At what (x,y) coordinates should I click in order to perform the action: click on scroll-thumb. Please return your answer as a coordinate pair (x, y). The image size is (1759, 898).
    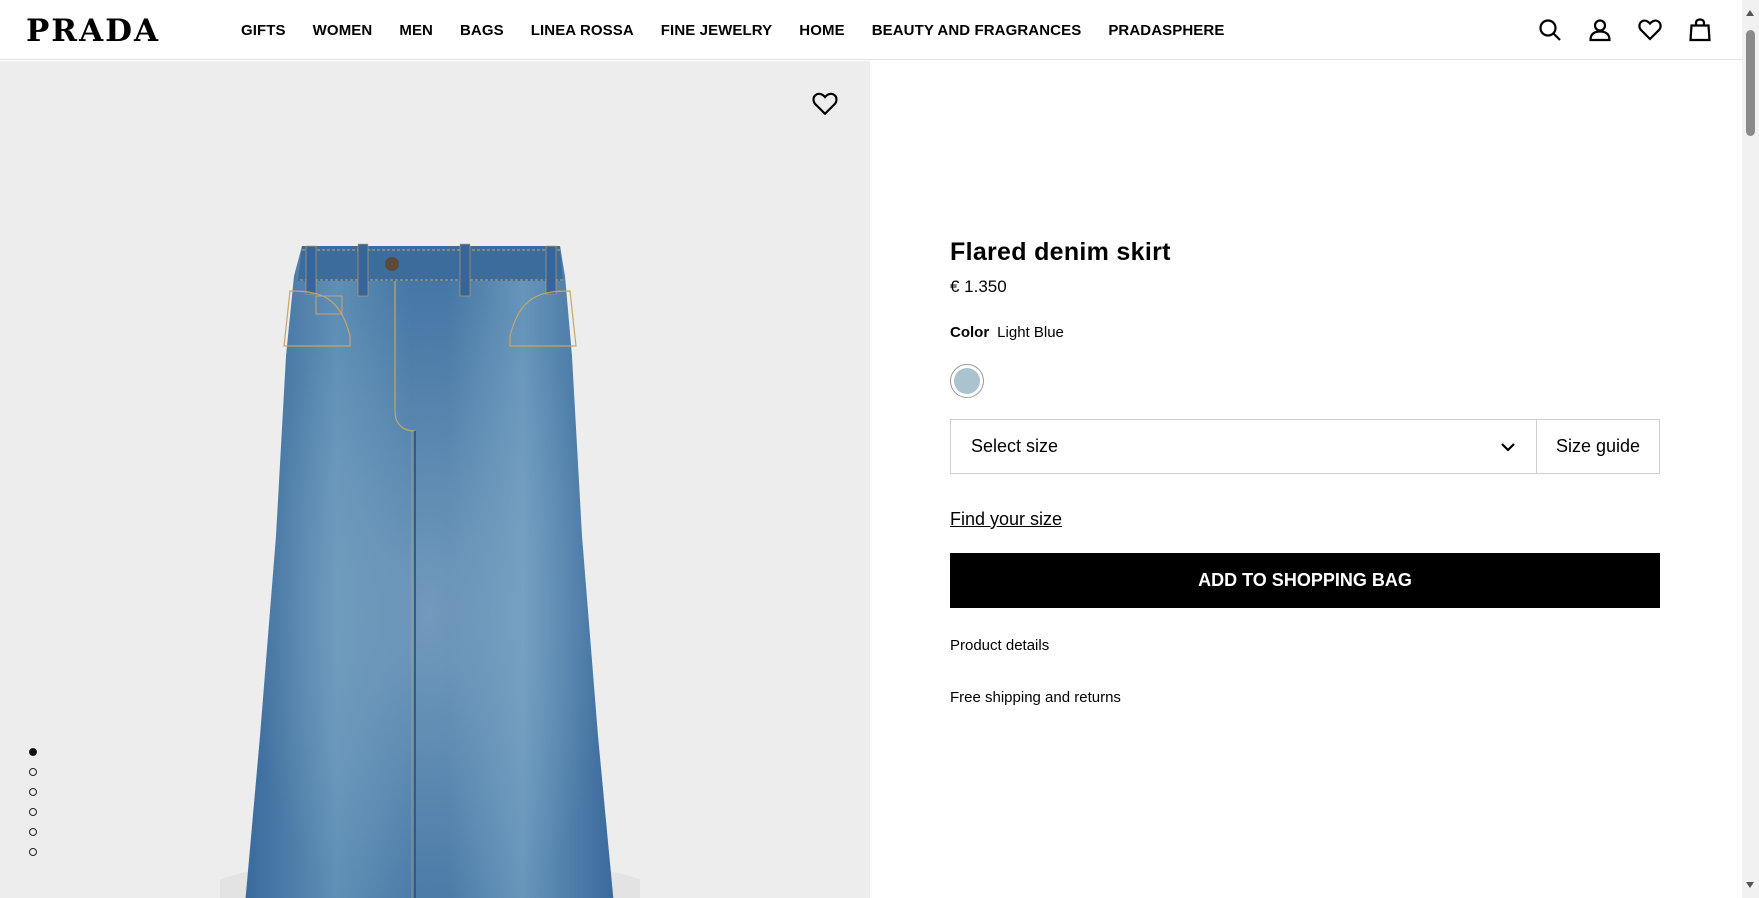
    Looking at the image, I should click on (1750, 83).